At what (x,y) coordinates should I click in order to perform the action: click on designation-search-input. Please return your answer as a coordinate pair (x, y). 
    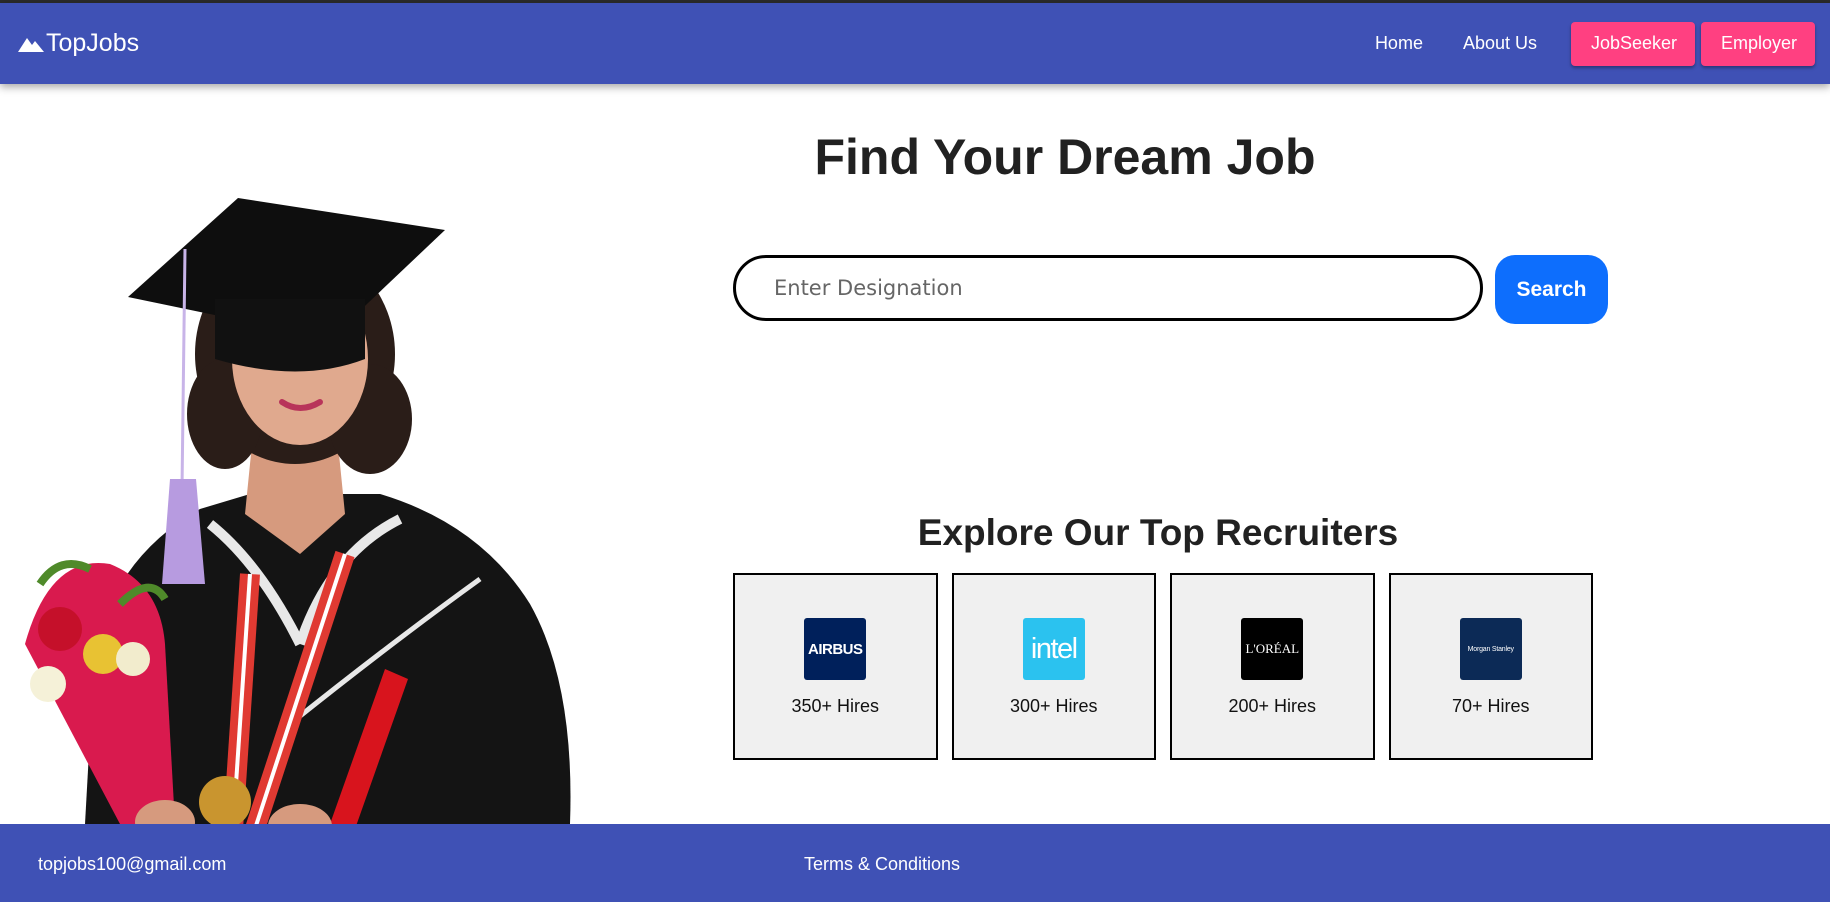
    Looking at the image, I should click on (1108, 288).